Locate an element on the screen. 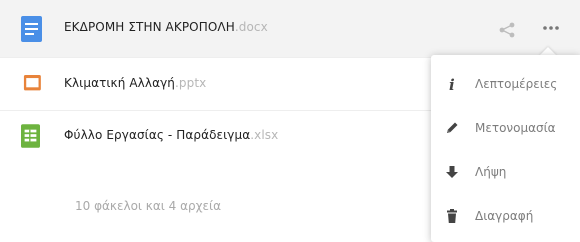 The height and width of the screenshot is (242, 580). pencil-icon is located at coordinates (452, 127).